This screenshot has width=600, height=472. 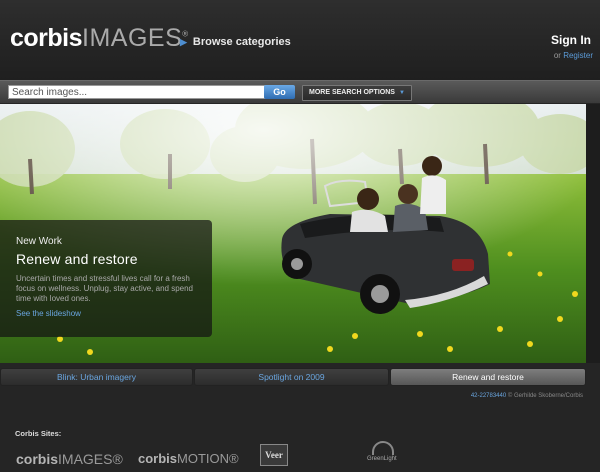 I want to click on go-button: Go, so click(x=279, y=92).